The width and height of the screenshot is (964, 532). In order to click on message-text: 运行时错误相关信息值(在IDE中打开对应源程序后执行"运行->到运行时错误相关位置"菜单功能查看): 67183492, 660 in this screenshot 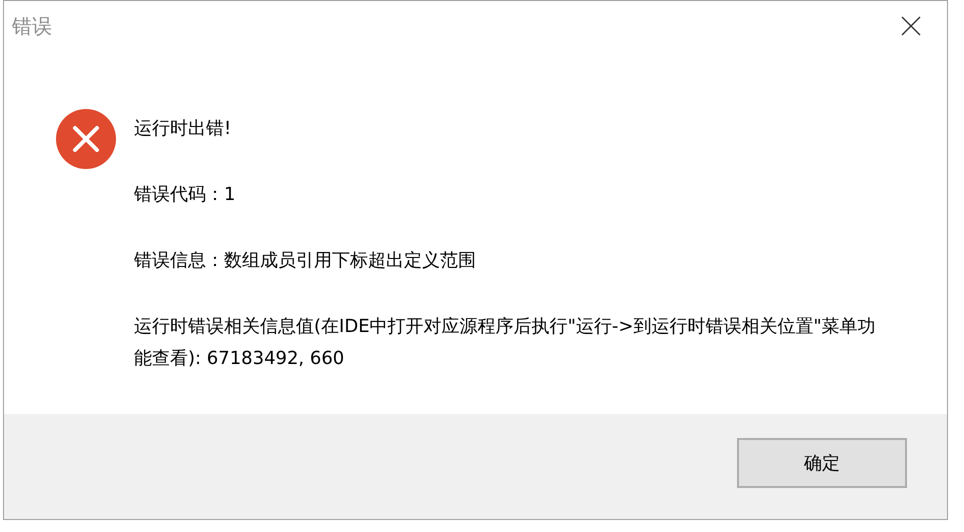, I will do `click(505, 343)`.